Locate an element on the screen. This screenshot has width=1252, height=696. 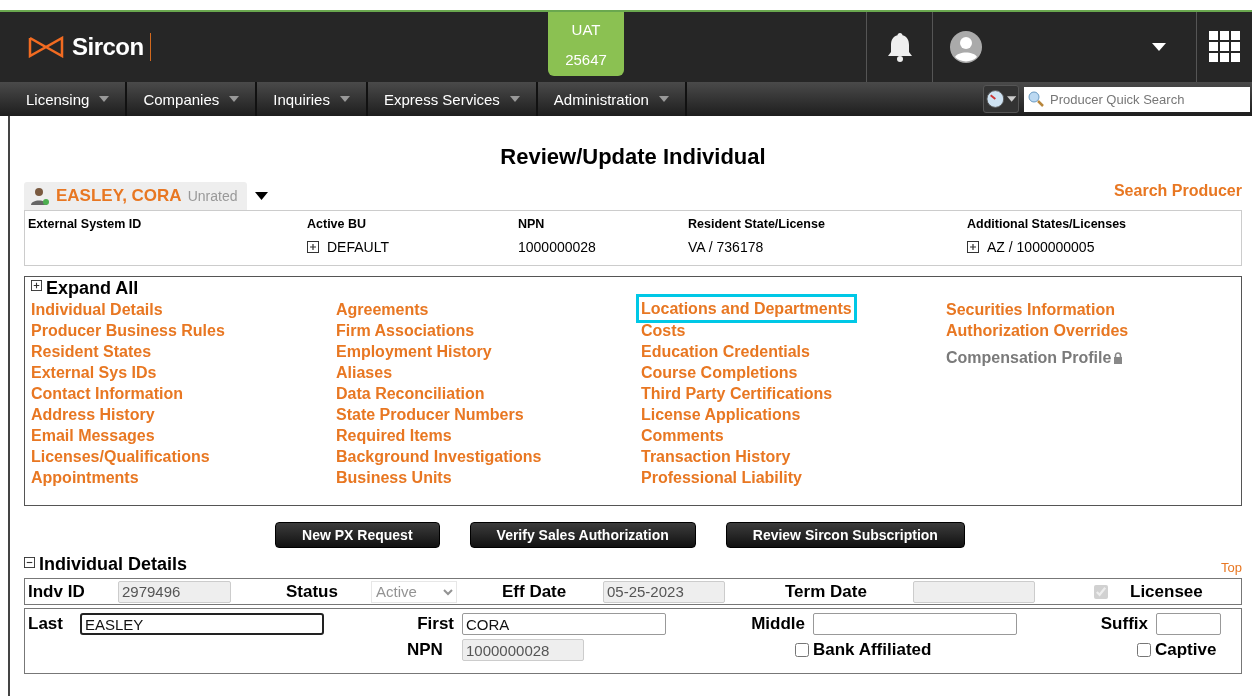
search-icon is located at coordinates (1036, 99).